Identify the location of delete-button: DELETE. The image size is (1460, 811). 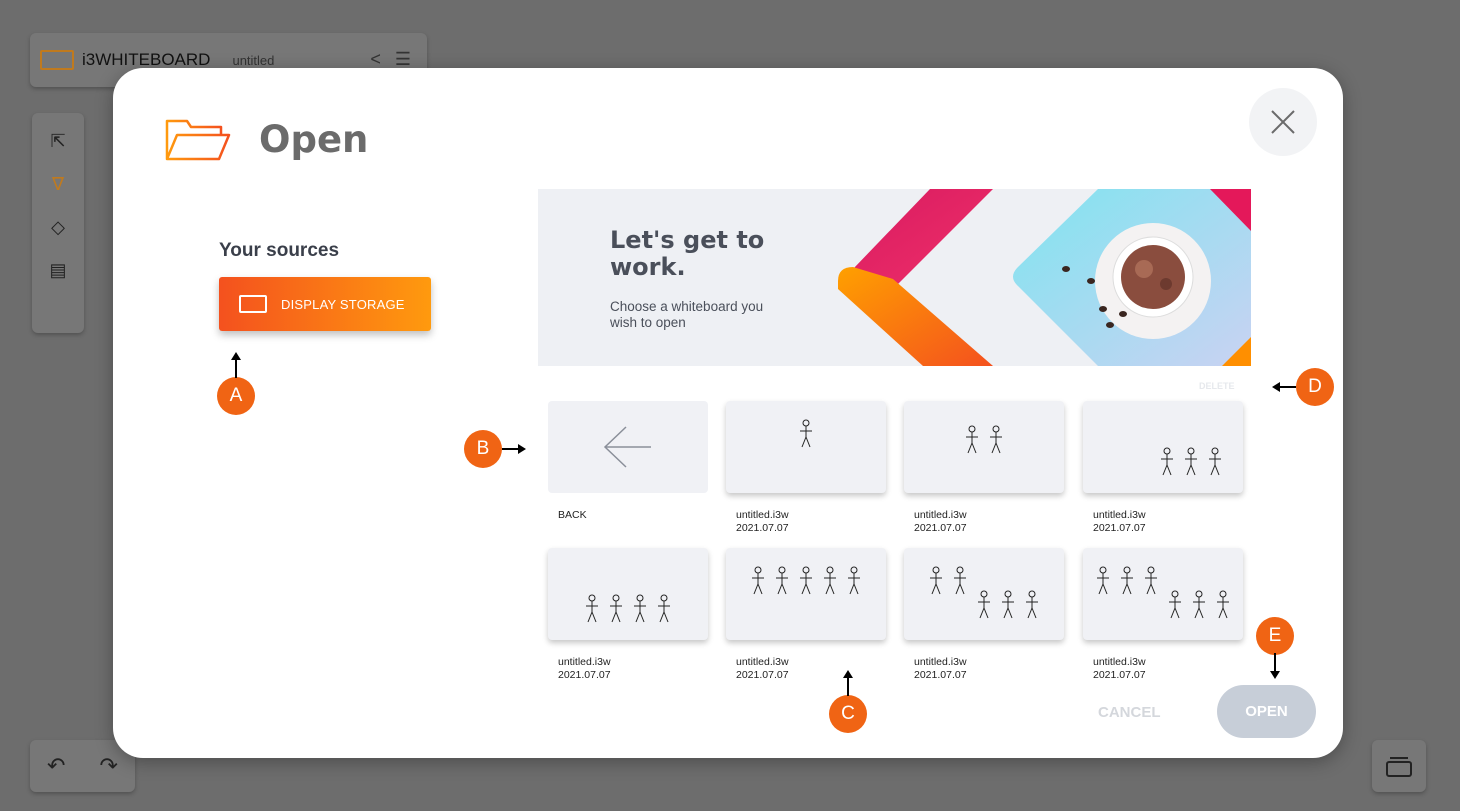
(1217, 386).